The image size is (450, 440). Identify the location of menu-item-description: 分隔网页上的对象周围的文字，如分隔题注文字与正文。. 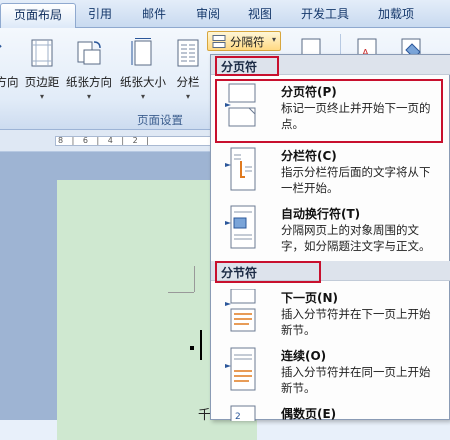
(356, 238).